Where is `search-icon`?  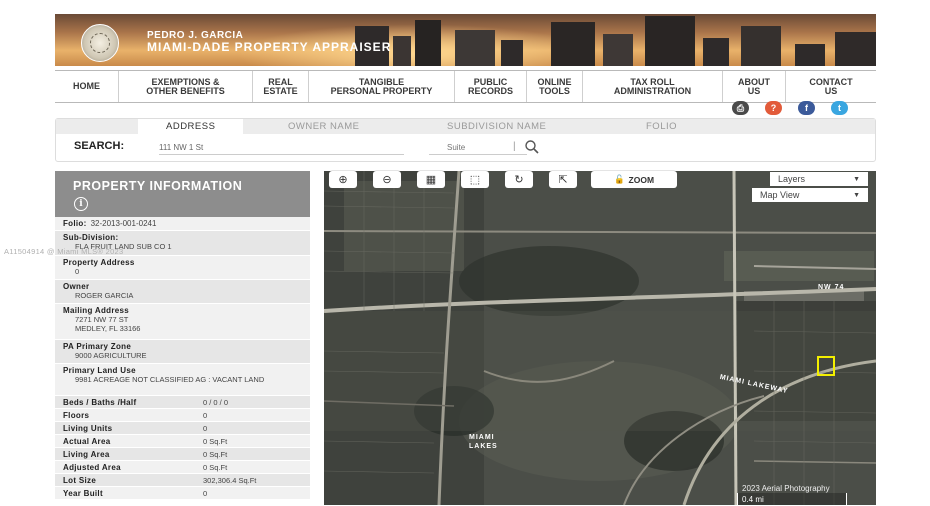 search-icon is located at coordinates (532, 147).